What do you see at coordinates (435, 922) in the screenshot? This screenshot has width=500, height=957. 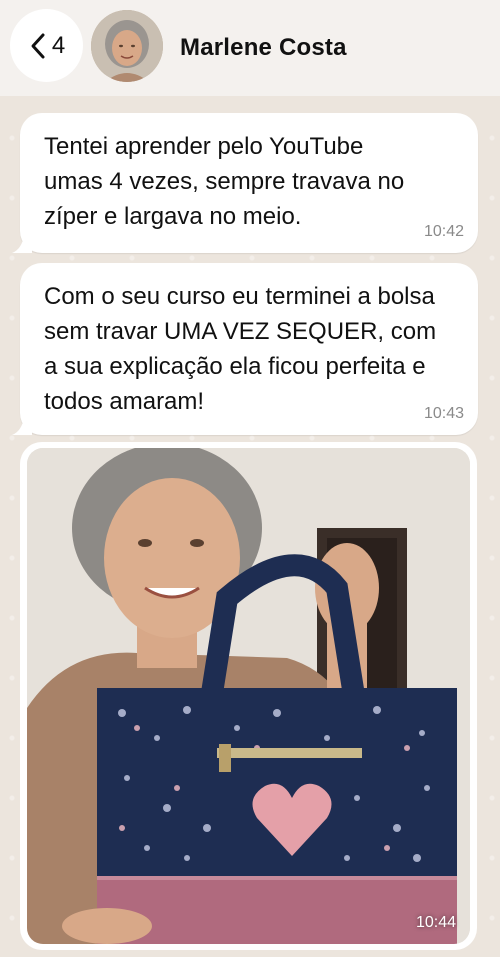 I see `message-time: 10:44` at bounding box center [435, 922].